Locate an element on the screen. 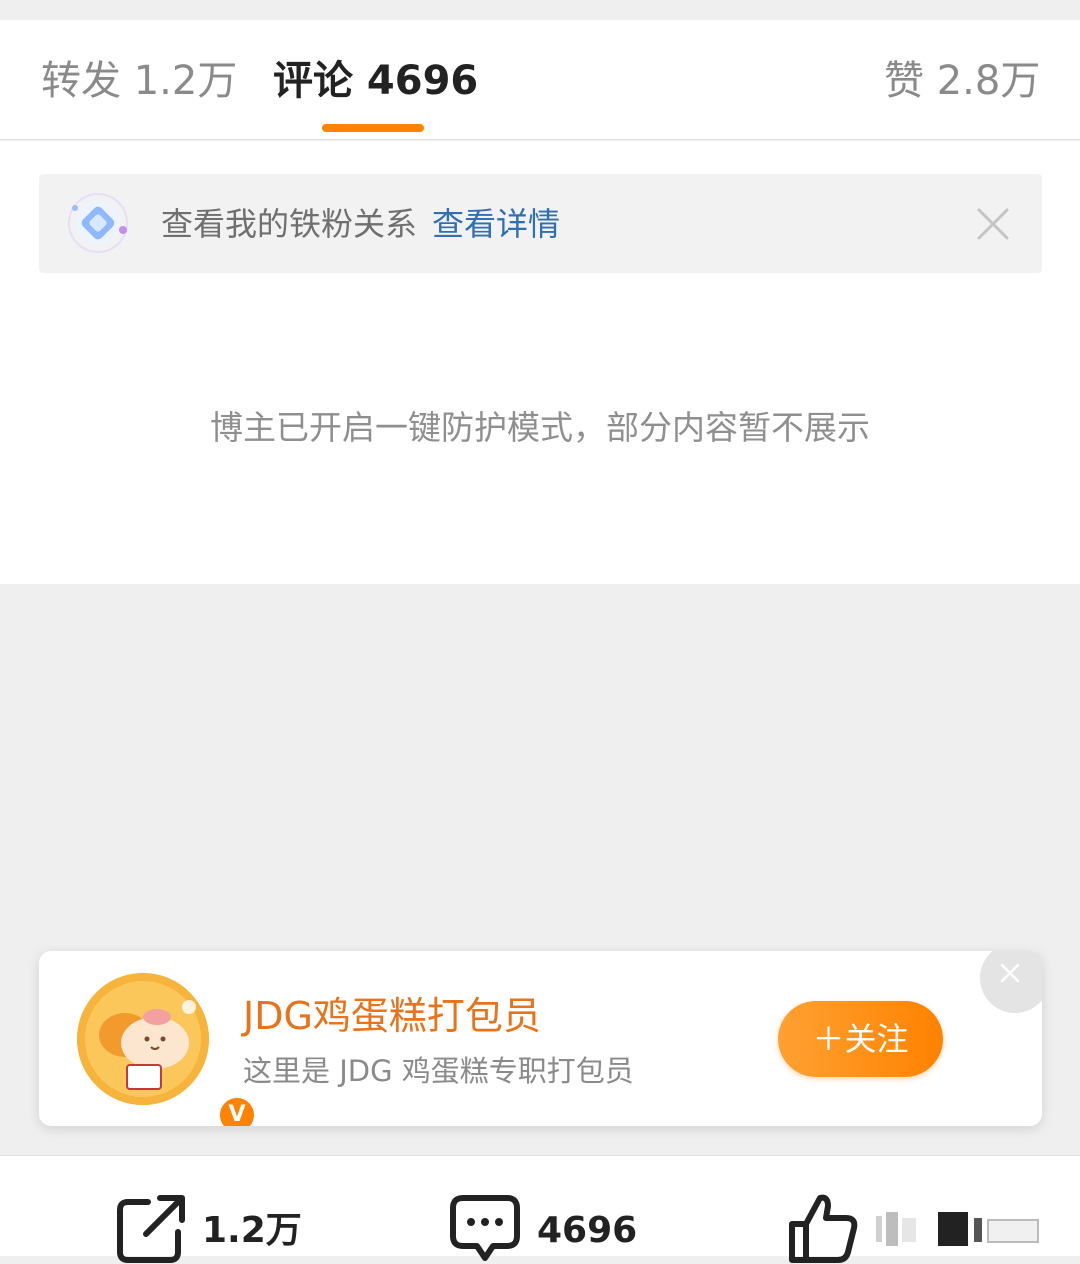  card-username: JDG鸡蛋糕打包员 is located at coordinates (392, 1016).